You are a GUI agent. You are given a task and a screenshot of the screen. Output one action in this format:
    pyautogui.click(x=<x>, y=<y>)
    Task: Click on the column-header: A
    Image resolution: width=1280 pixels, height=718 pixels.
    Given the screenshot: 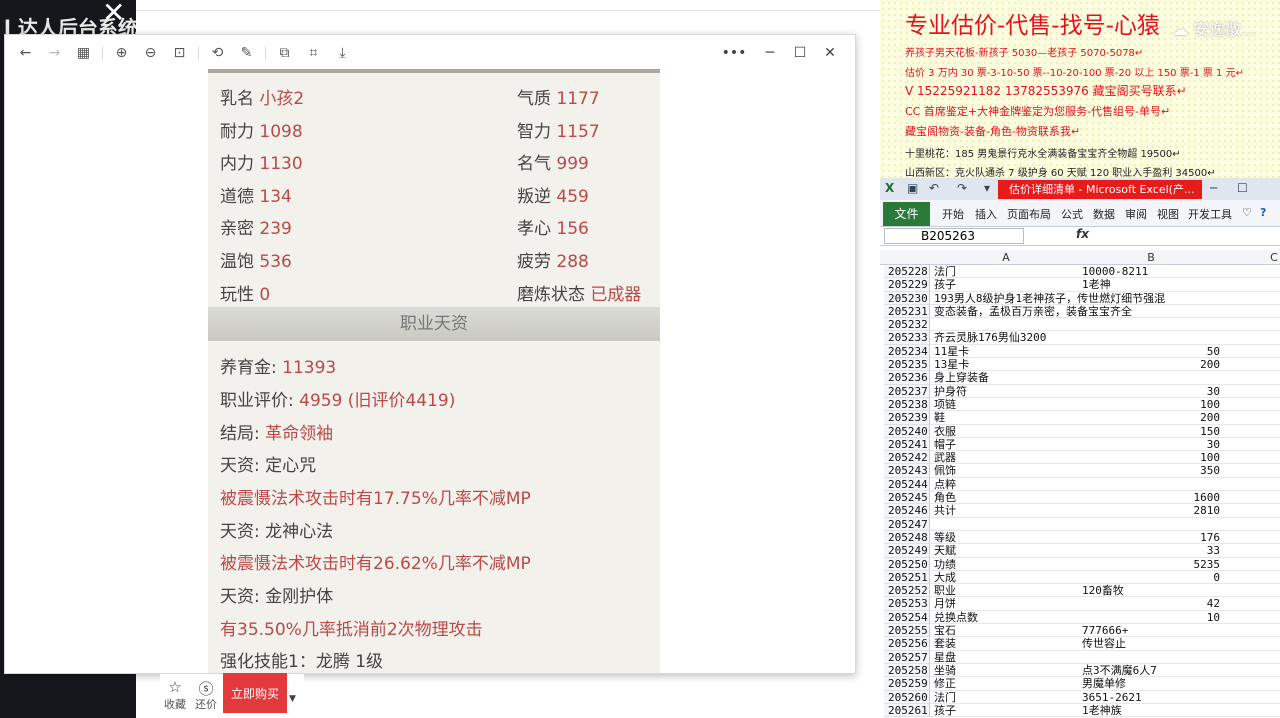 What is the action you would take?
    pyautogui.click(x=1006, y=257)
    